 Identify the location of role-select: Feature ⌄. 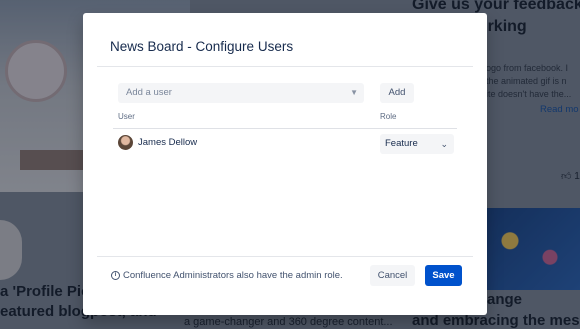
(417, 144).